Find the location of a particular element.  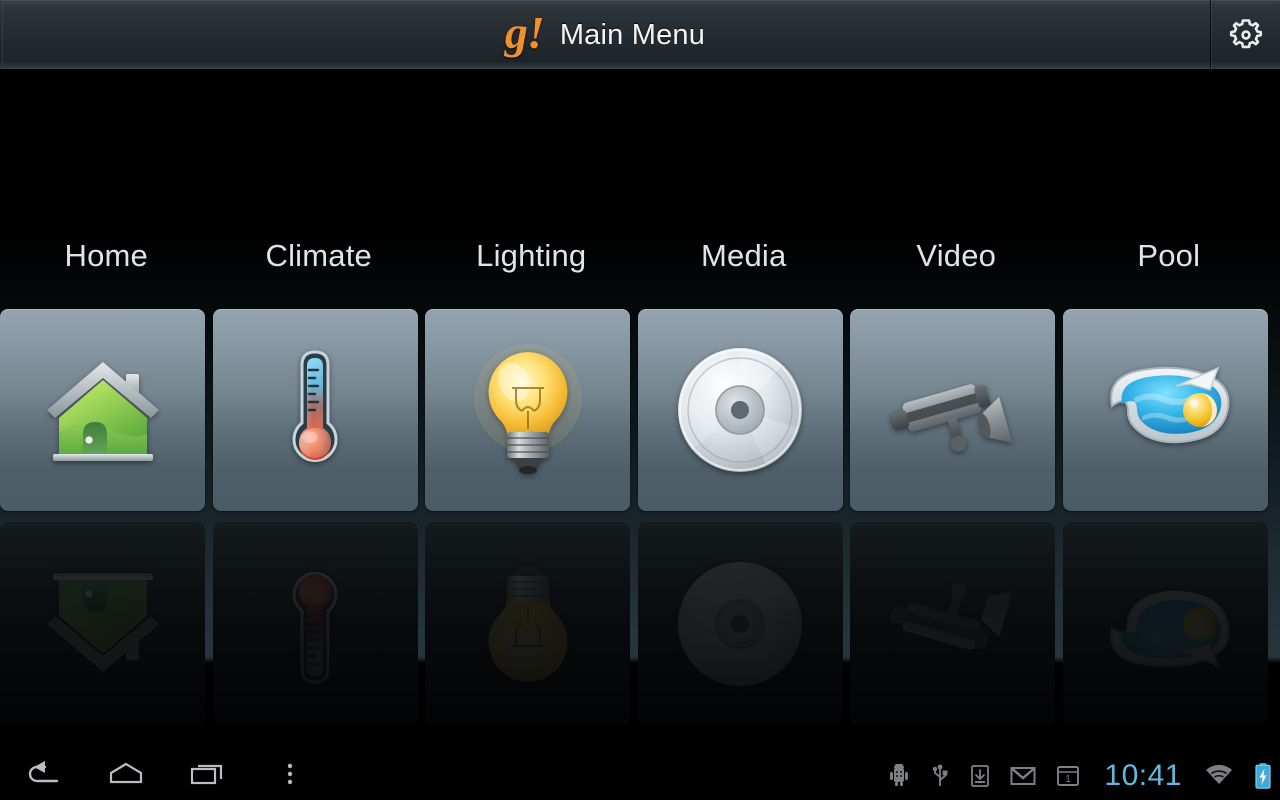

tile-label-pool: Pool is located at coordinates (1169, 255).